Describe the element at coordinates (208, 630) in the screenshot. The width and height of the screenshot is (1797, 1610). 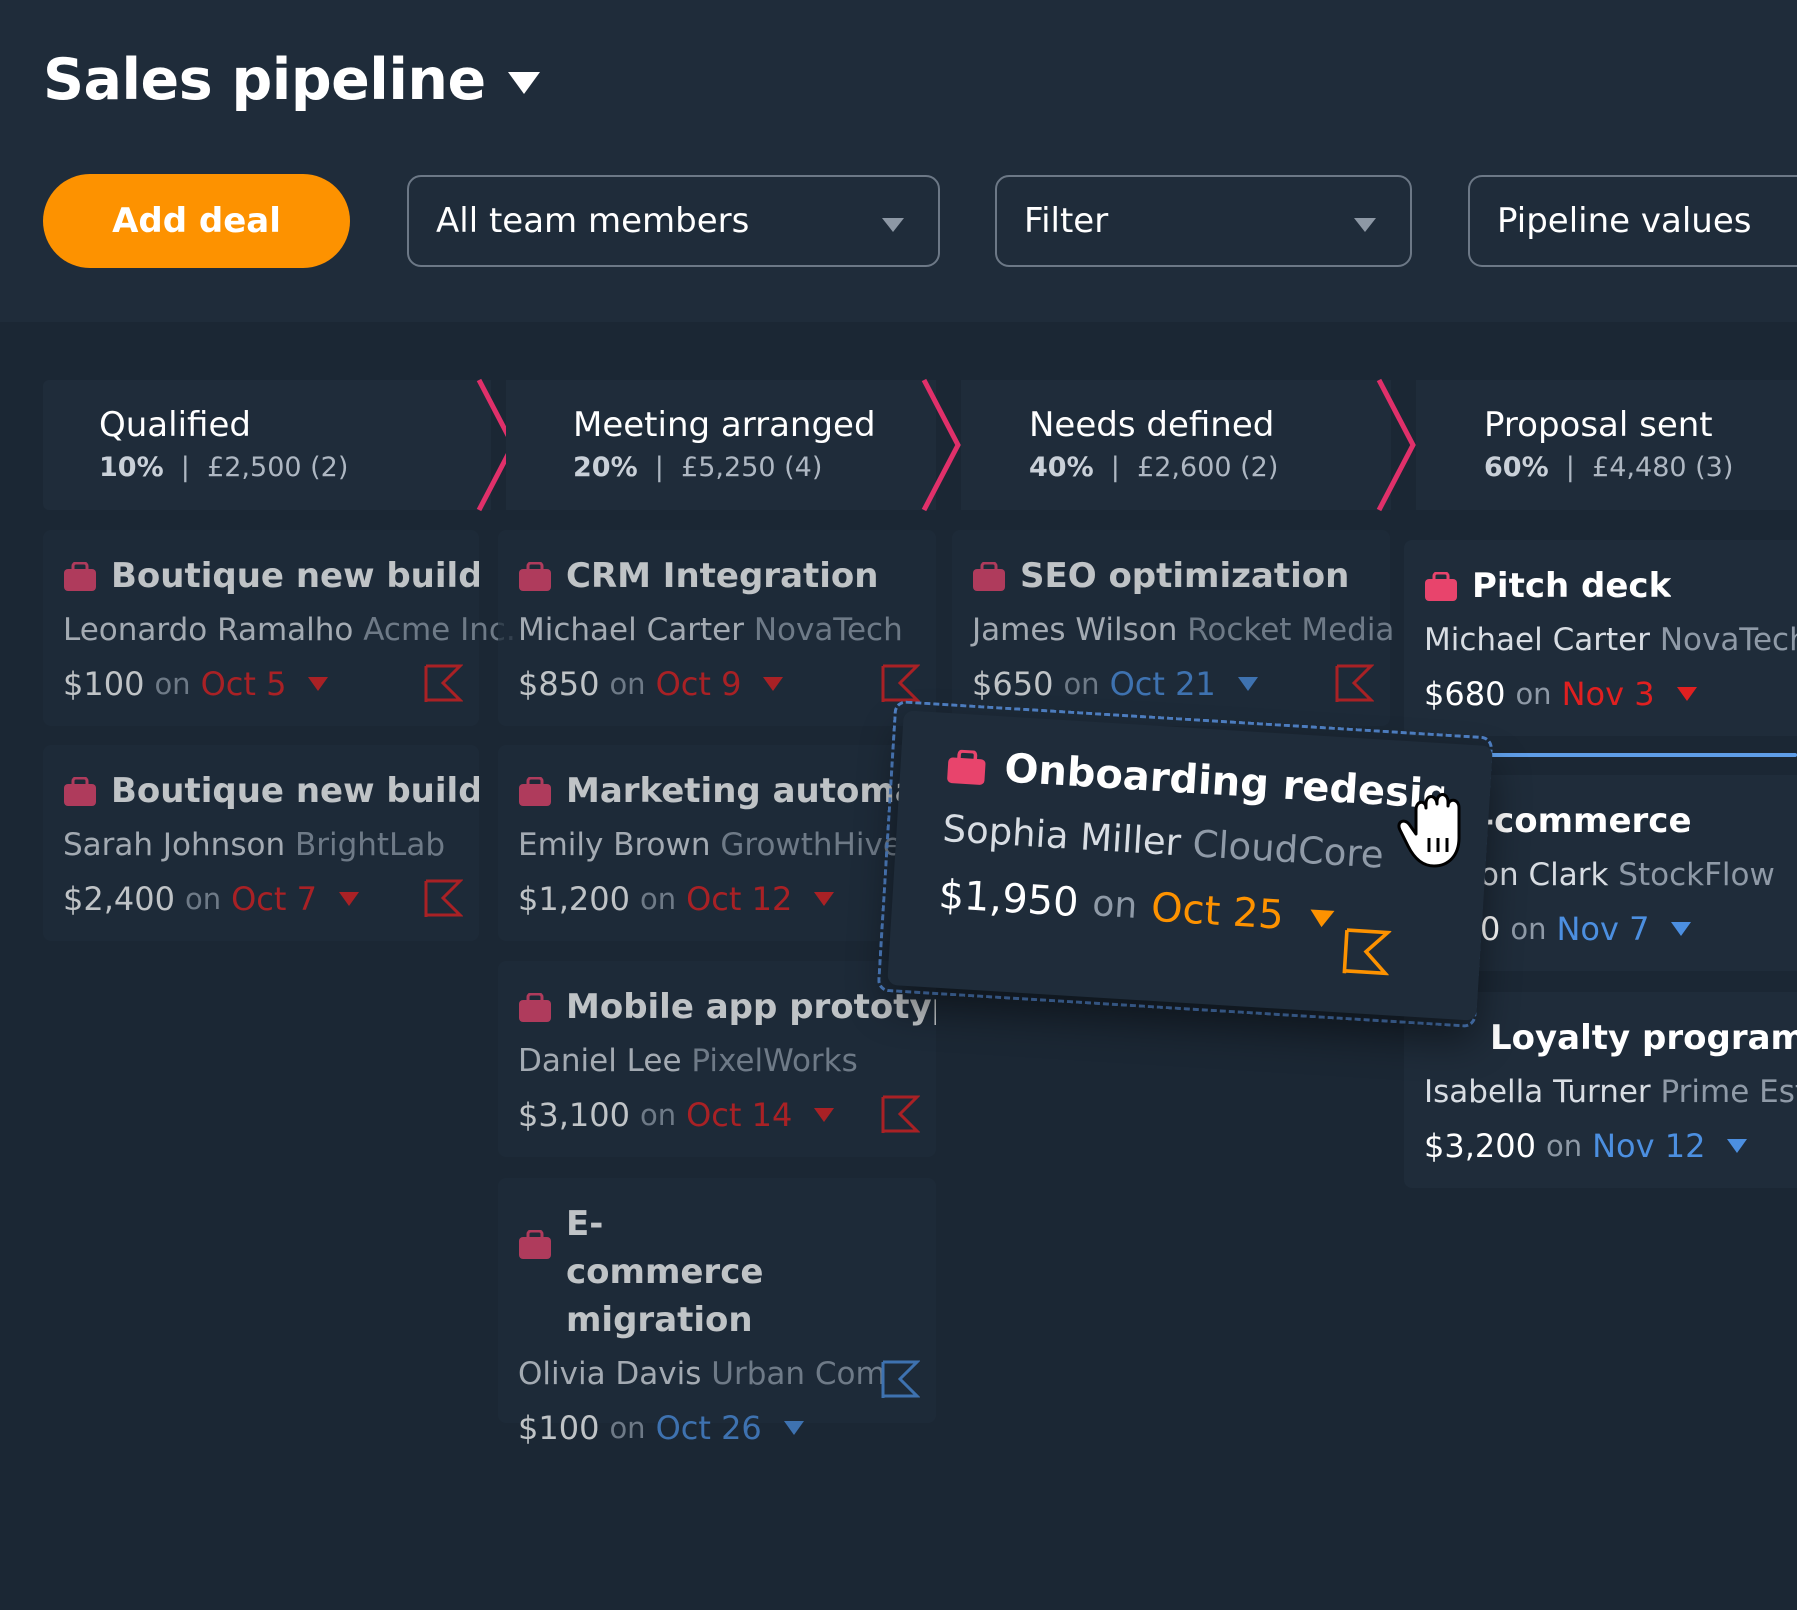
I see `deal-person: Leonardo Ramalho` at that location.